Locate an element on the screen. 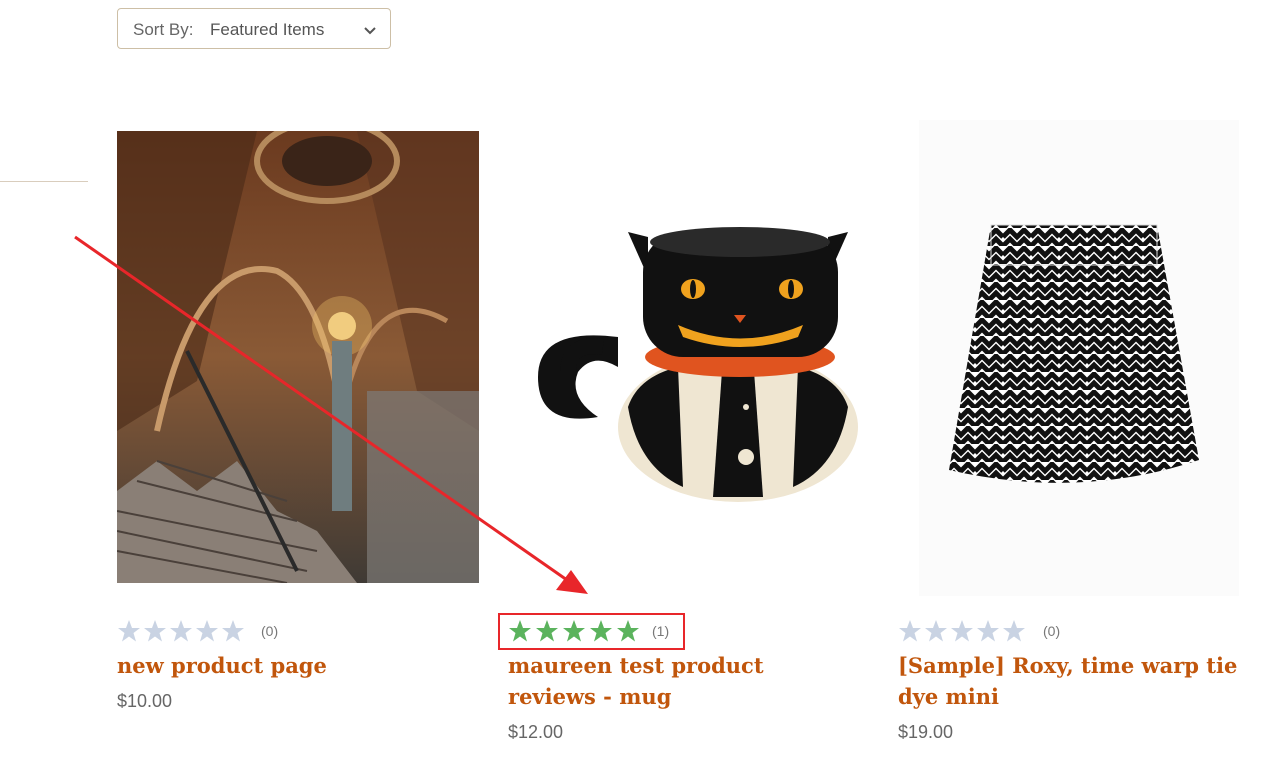 The height and width of the screenshot is (784, 1285). product-title-1: new product page is located at coordinates (289, 665).